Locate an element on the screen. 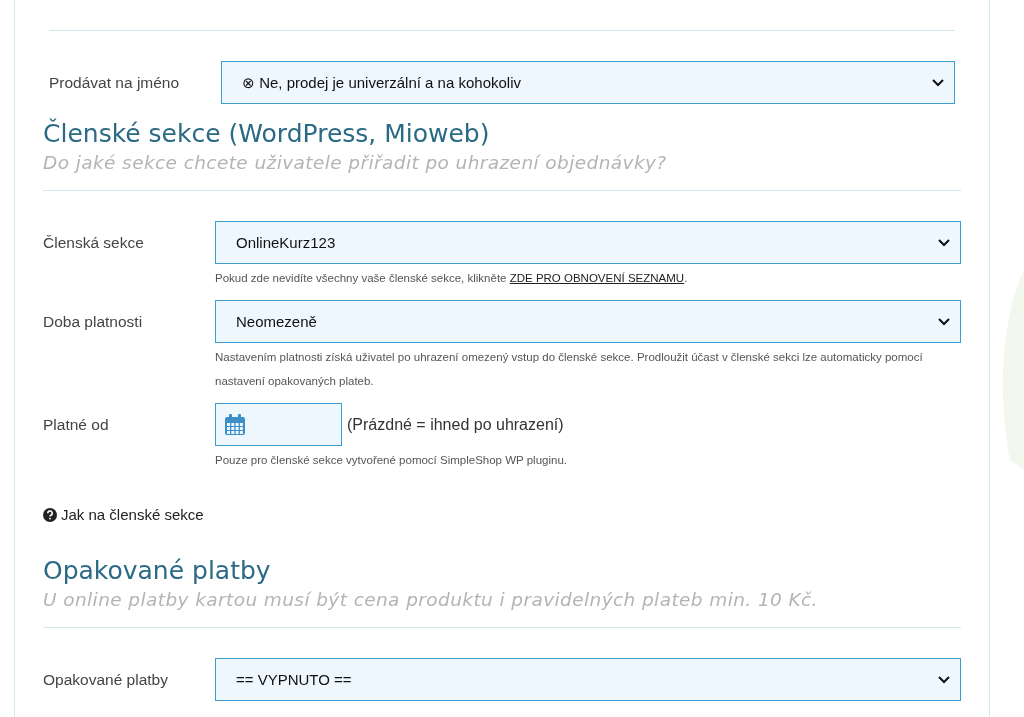 The height and width of the screenshot is (717, 1024). dropdown: == VYPNUTO == is located at coordinates (588, 679).